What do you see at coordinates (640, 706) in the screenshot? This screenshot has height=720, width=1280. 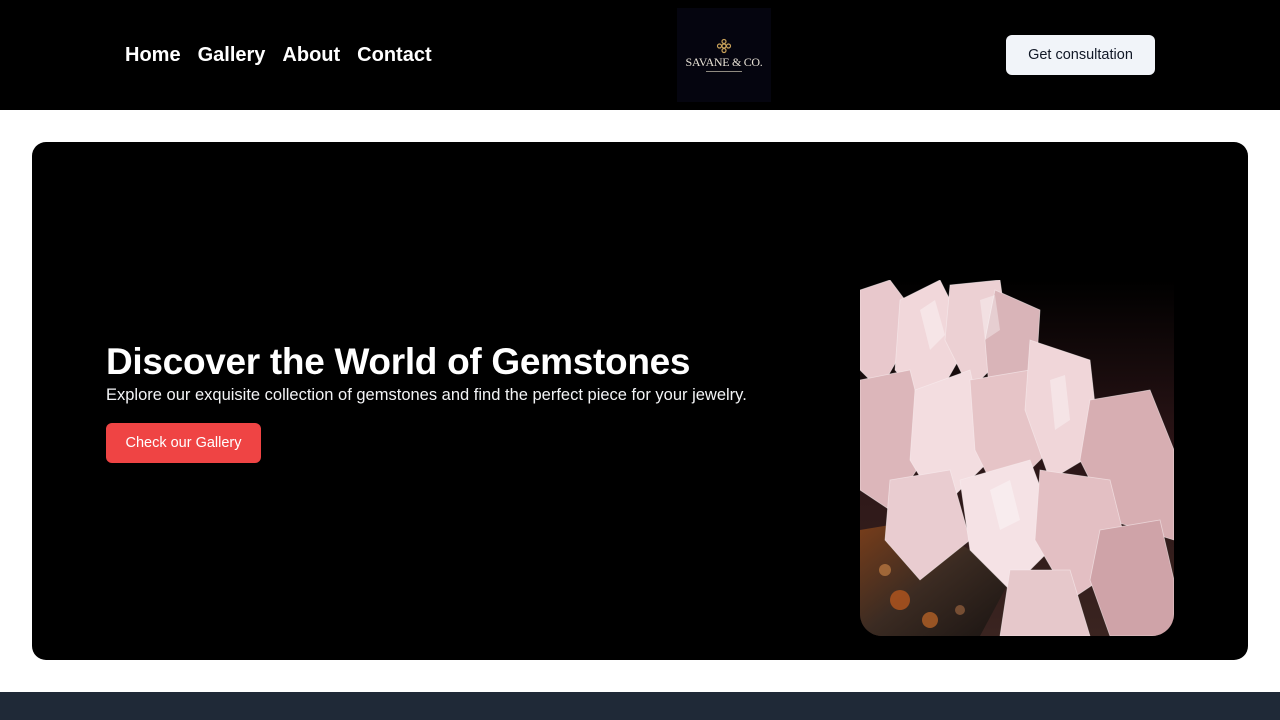 I see `footer-strip` at bounding box center [640, 706].